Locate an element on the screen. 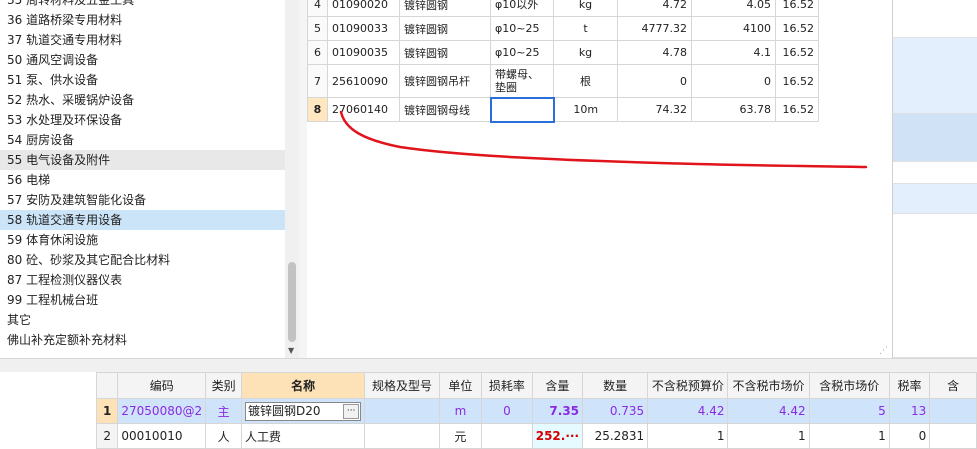 This screenshot has width=977, height=449. cell-name: 人工费 is located at coordinates (303, 436).